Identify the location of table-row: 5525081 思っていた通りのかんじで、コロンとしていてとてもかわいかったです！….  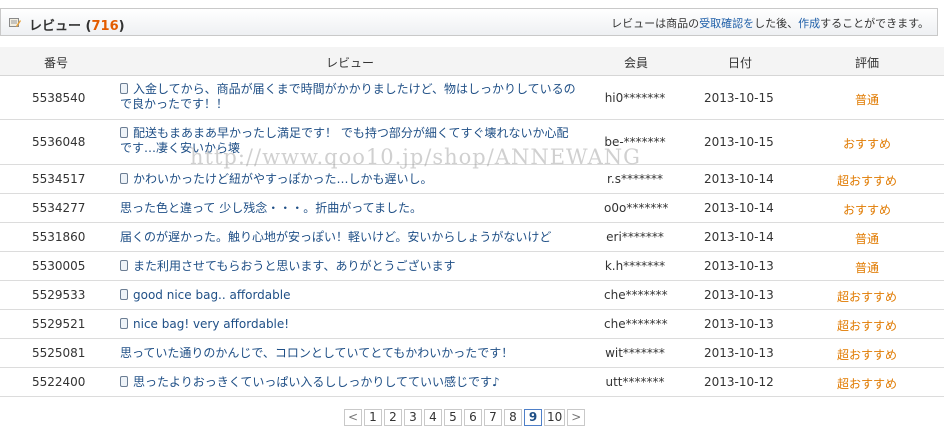
(472, 353).